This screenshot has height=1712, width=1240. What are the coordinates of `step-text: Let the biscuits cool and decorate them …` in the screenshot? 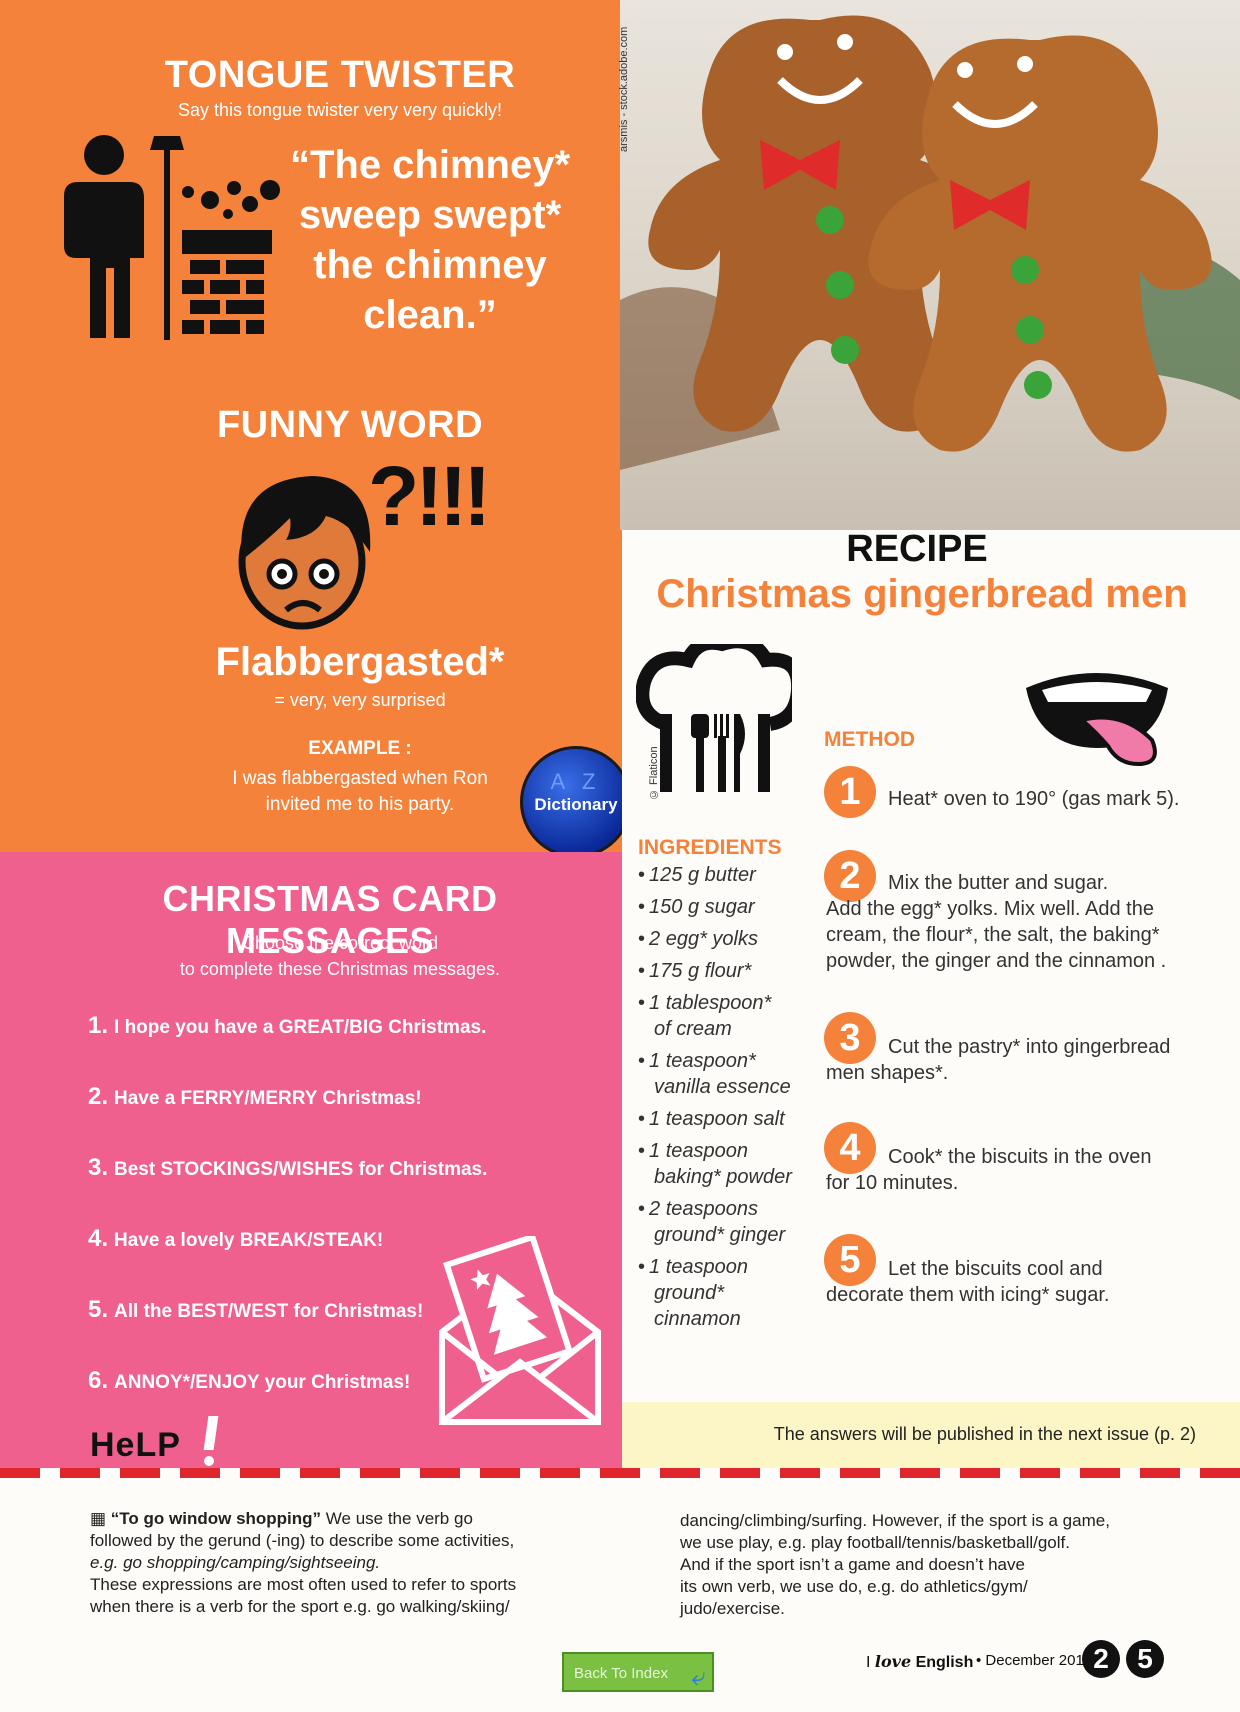 It's located at (968, 1282).